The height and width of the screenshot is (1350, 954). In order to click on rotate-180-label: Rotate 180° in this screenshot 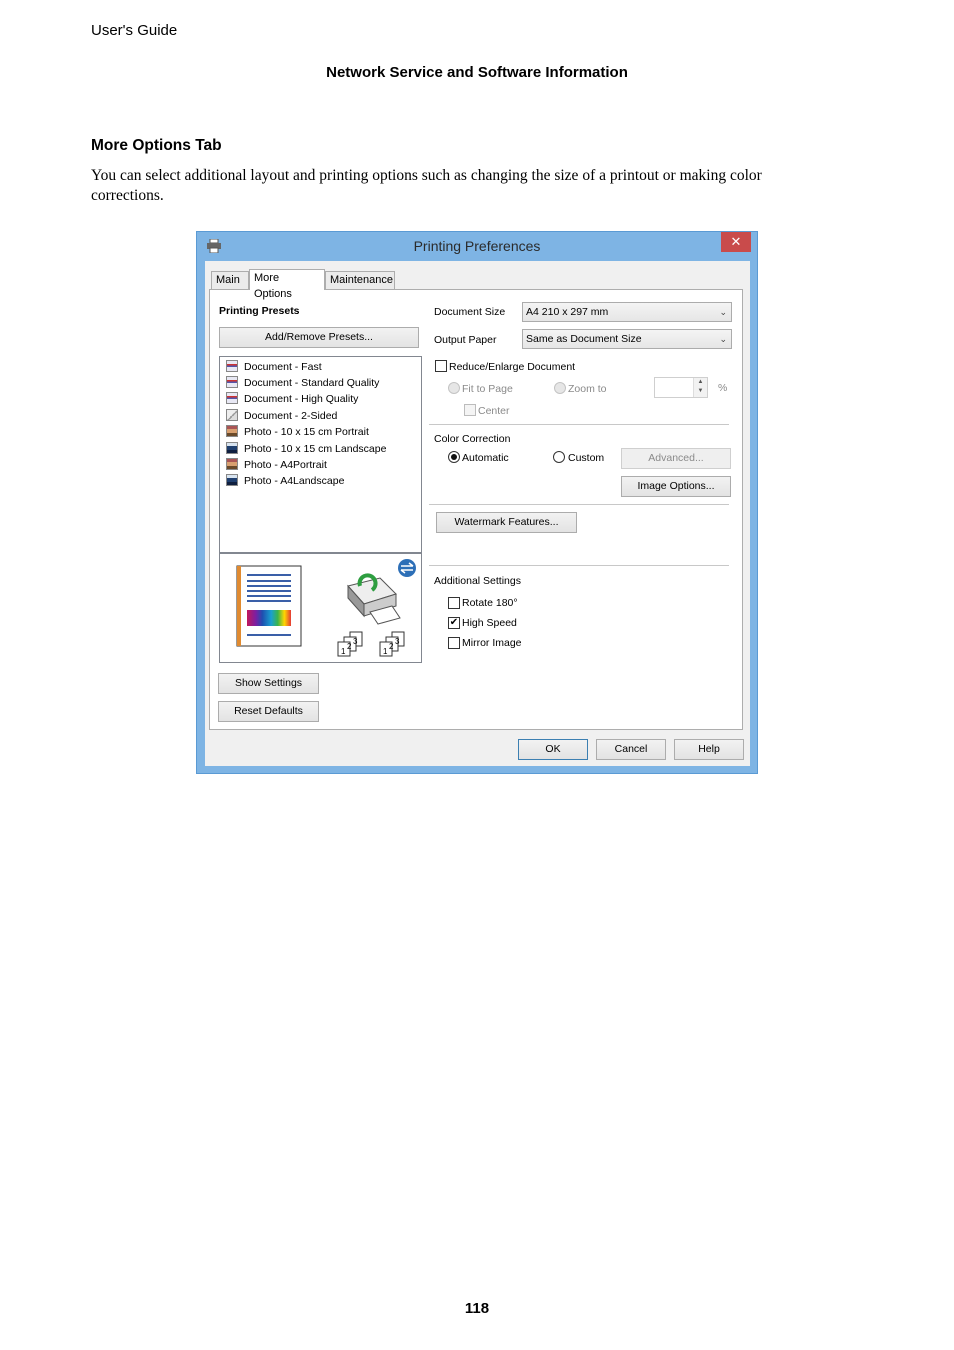, I will do `click(490, 603)`.